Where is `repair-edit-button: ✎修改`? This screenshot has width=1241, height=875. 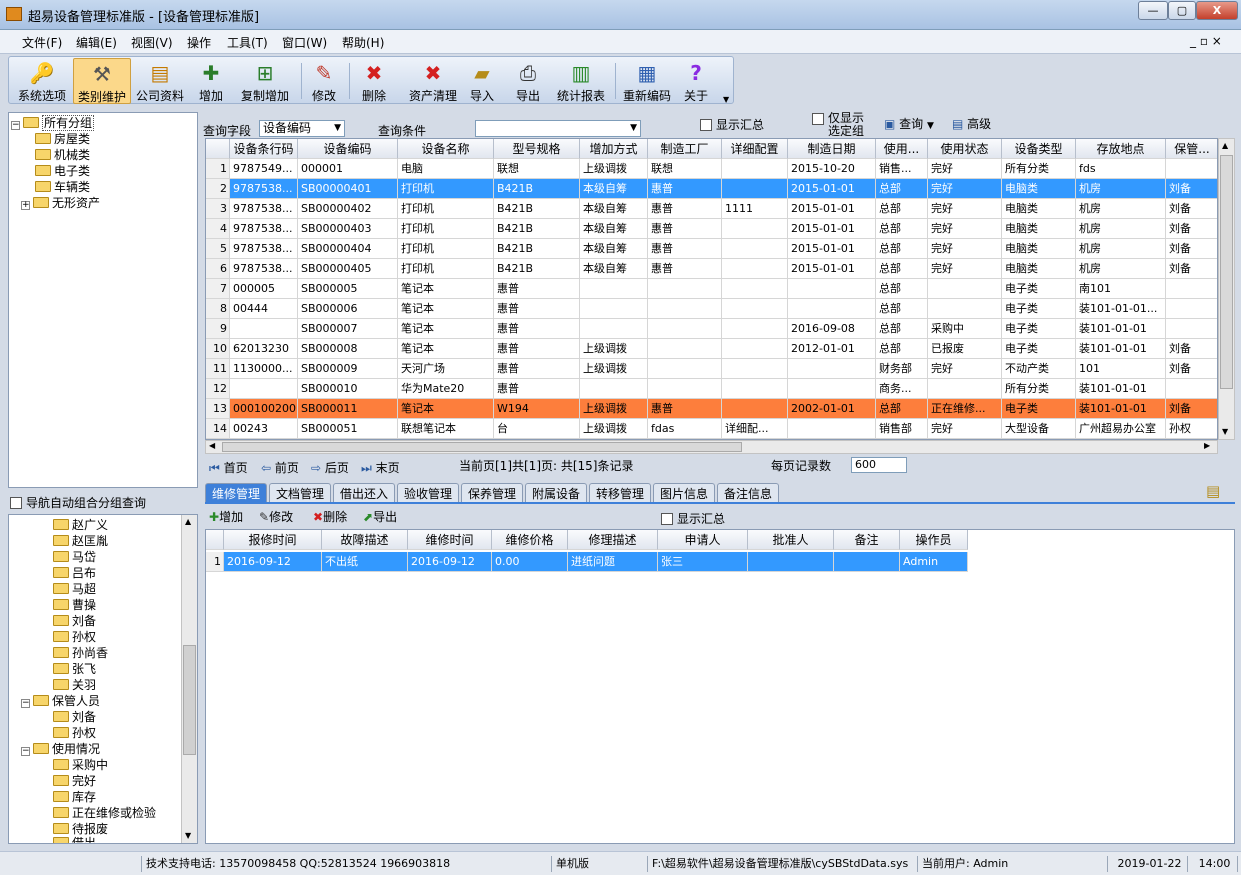
repair-edit-button: ✎修改 is located at coordinates (276, 516).